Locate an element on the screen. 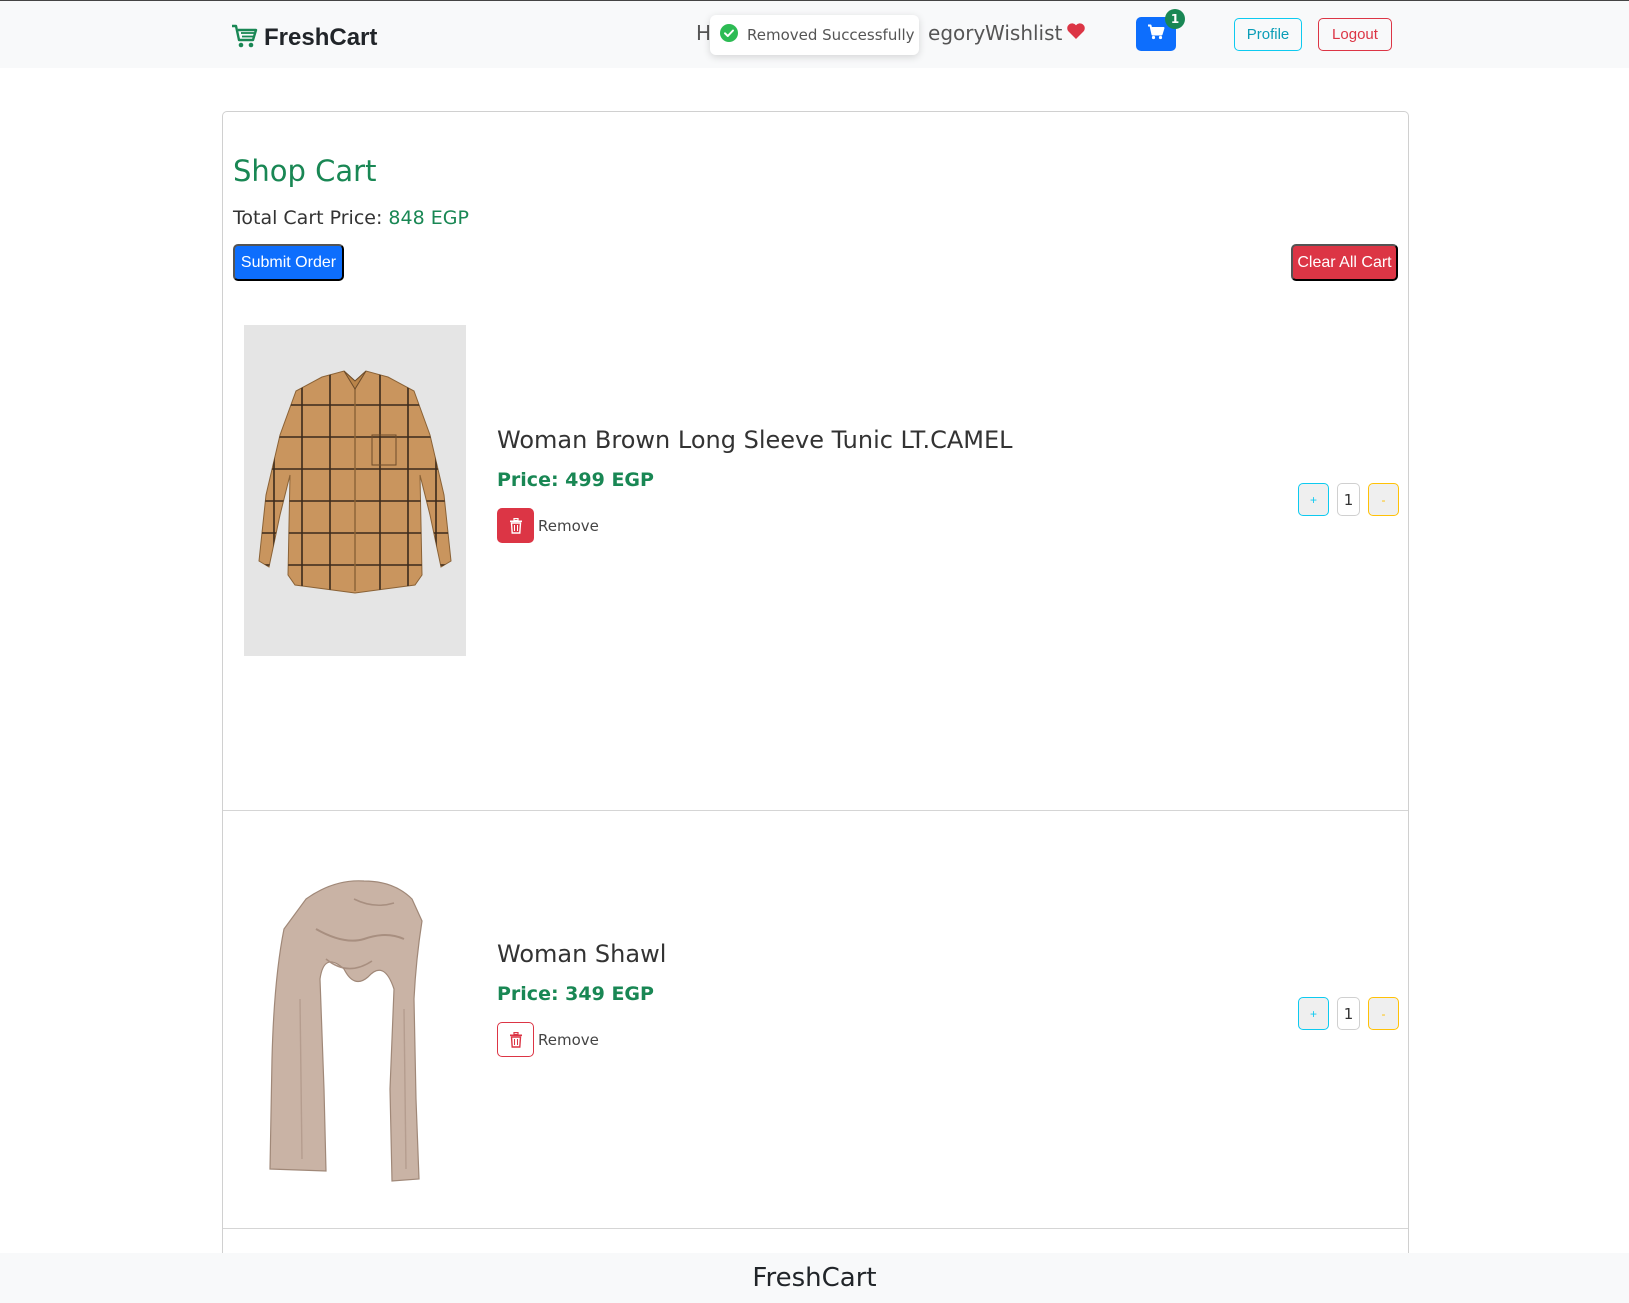 The height and width of the screenshot is (1303, 1629). product-price: Price: 499 EGP is located at coordinates (575, 480).